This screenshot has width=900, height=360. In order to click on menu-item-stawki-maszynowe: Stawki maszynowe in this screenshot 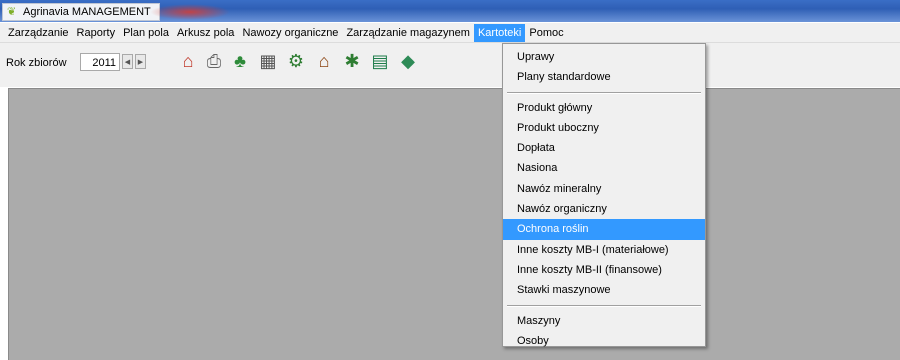, I will do `click(604, 290)`.